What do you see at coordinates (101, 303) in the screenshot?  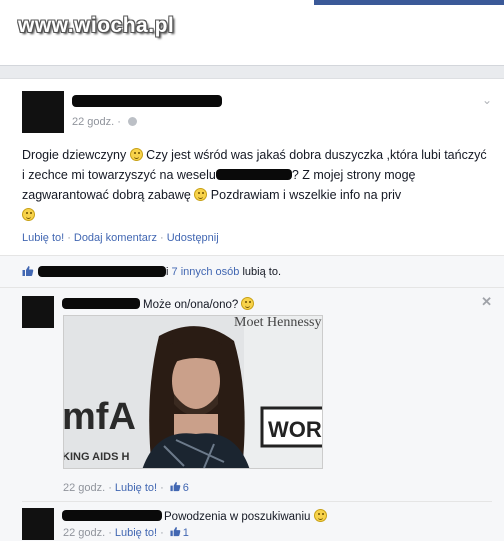 I see `commenter-name-redaction` at bounding box center [101, 303].